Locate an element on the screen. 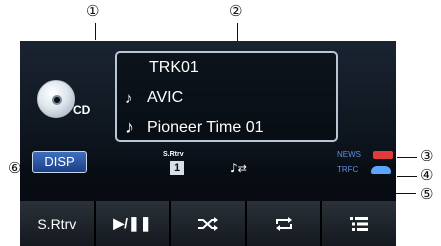 The height and width of the screenshot is (246, 441). artist-icon: ♪ is located at coordinates (129, 98).